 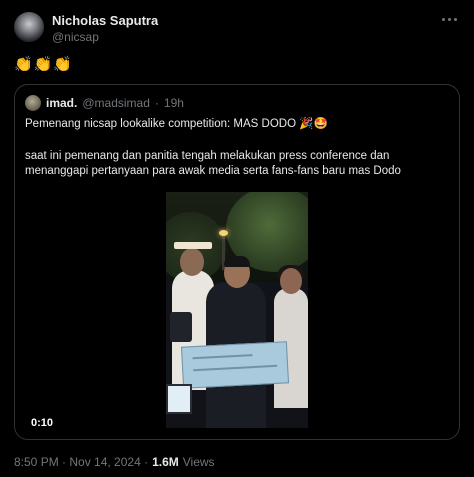 What do you see at coordinates (33, 103) in the screenshot?
I see `quote-author-avatar` at bounding box center [33, 103].